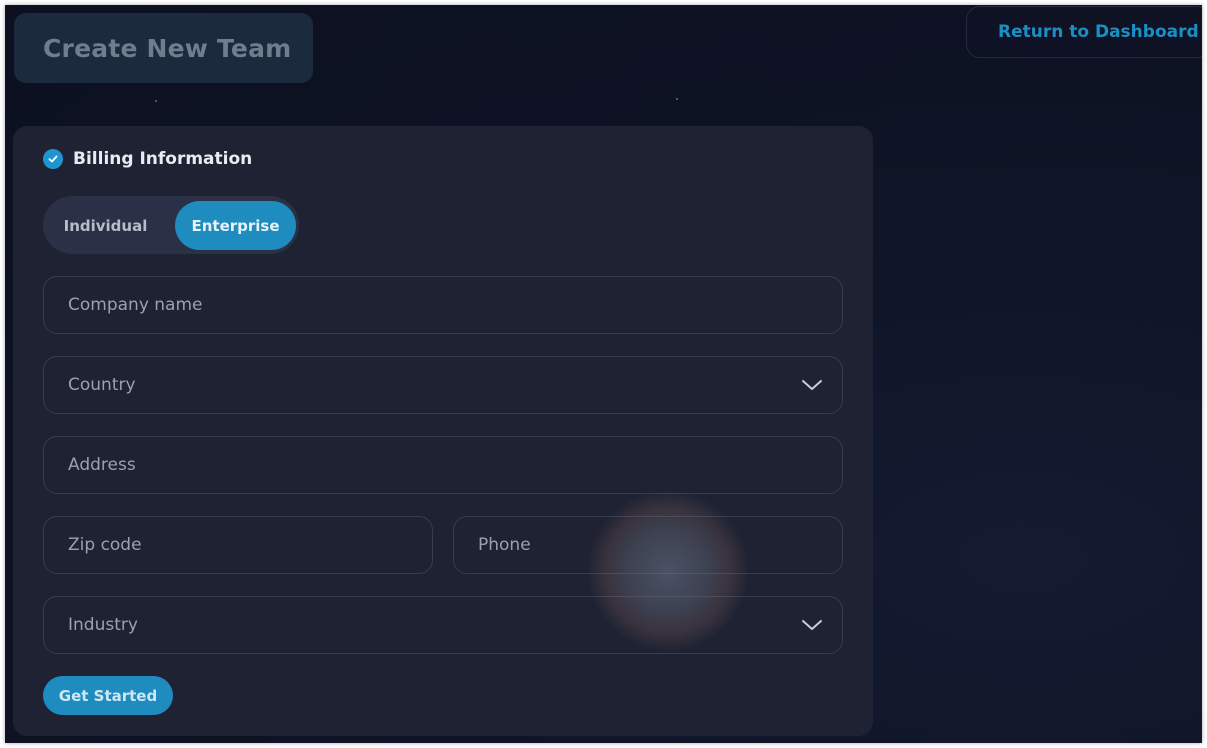  Describe the element at coordinates (167, 48) in the screenshot. I see `page-title: Create New Team` at that location.